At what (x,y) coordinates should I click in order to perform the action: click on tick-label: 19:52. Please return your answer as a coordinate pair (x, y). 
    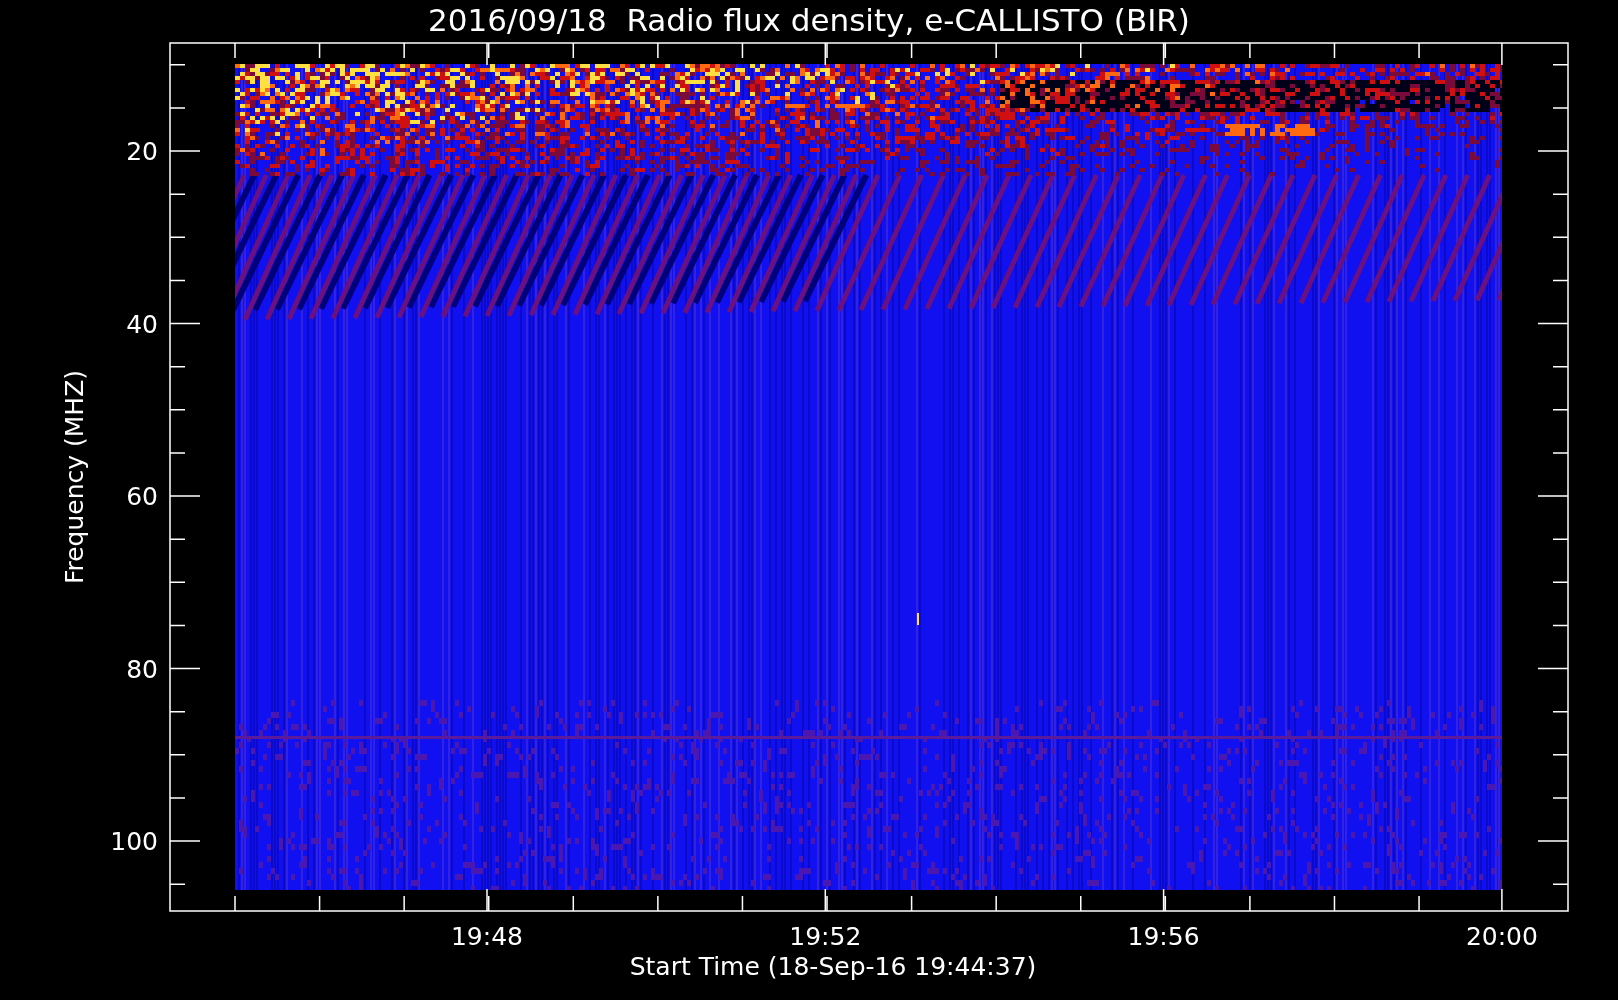
    Looking at the image, I should click on (825, 936).